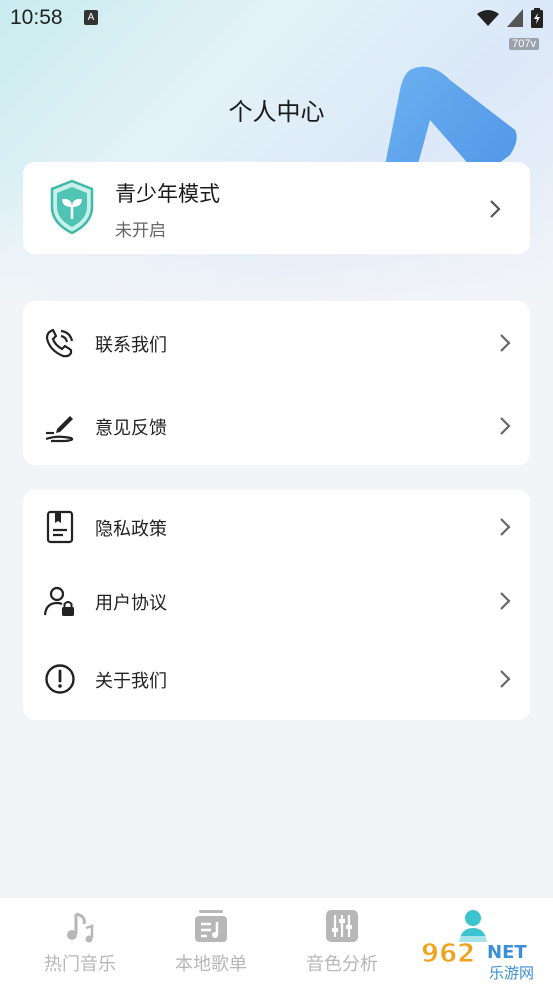 Image resolution: width=553 pixels, height=984 pixels. What do you see at coordinates (59, 343) in the screenshot?
I see `phone-icon` at bounding box center [59, 343].